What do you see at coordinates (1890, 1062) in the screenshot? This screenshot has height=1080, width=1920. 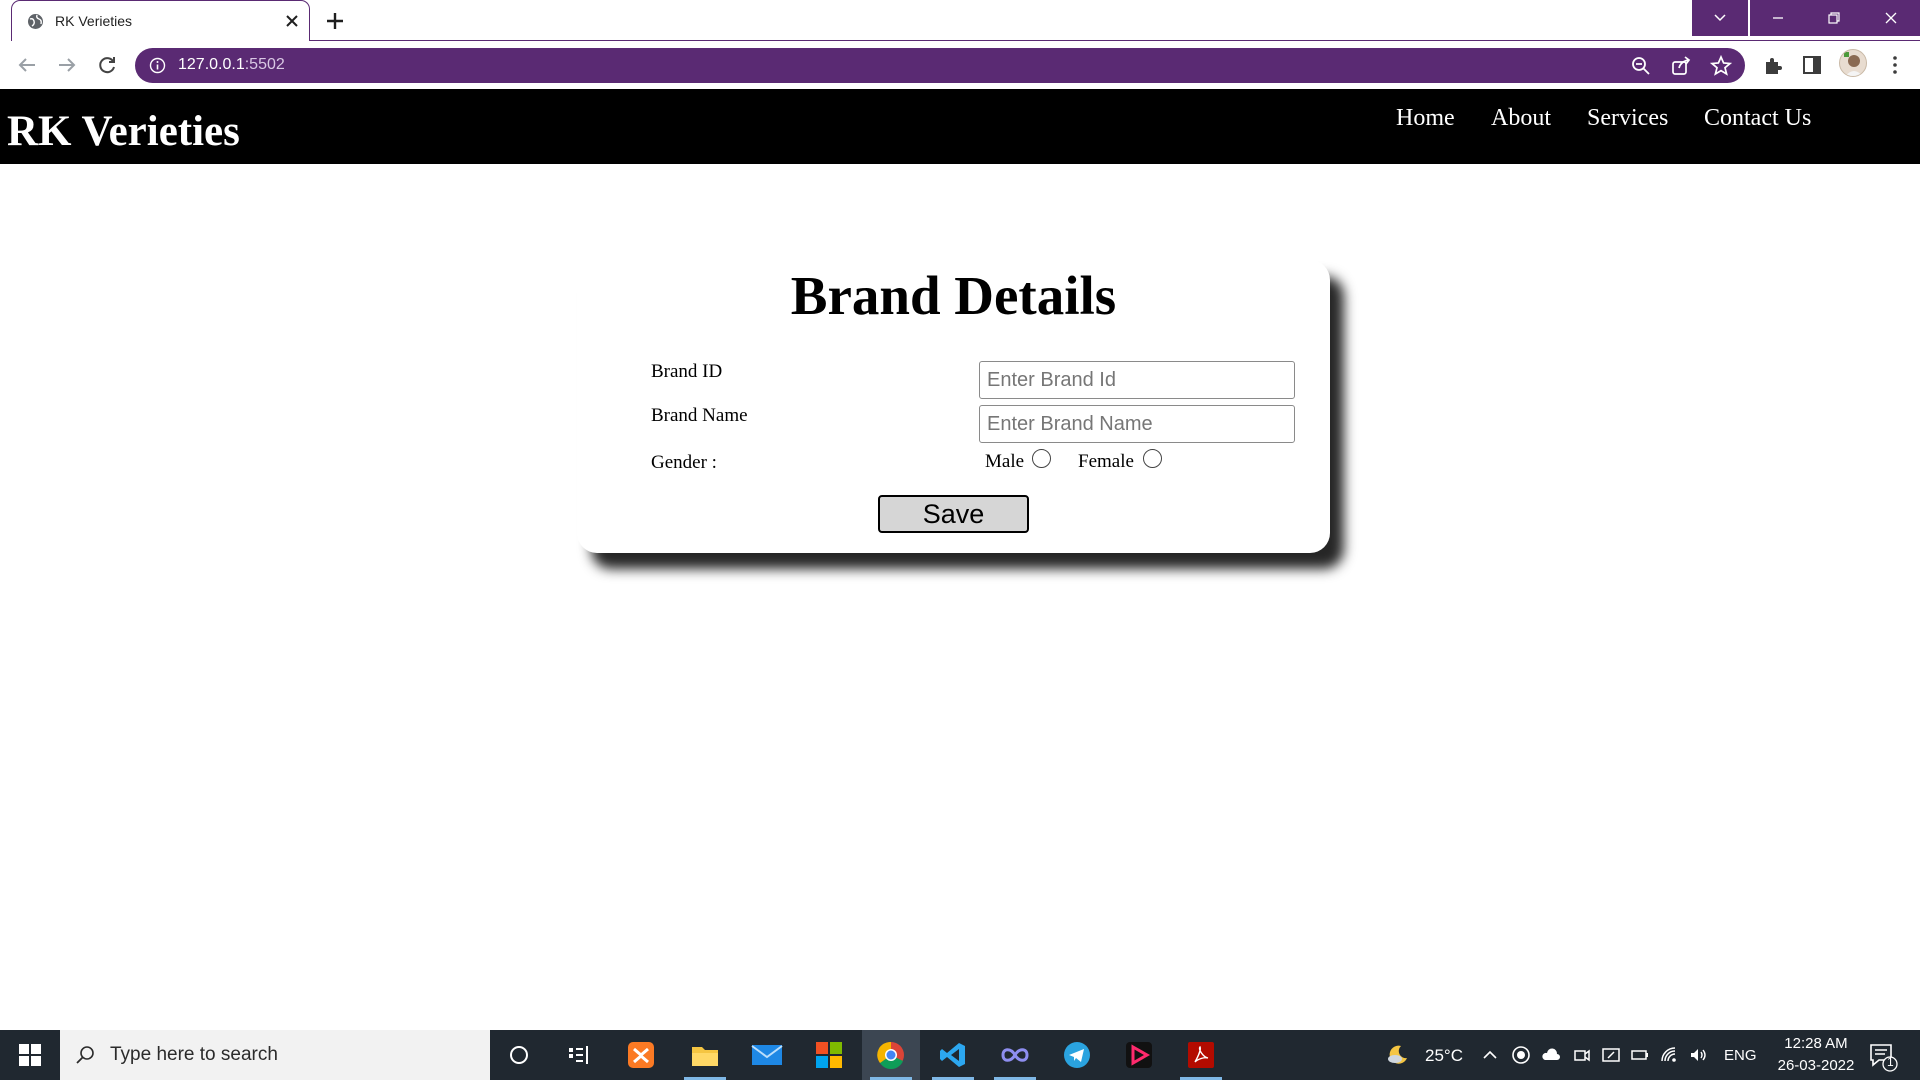 I see `notification-count: 1` at bounding box center [1890, 1062].